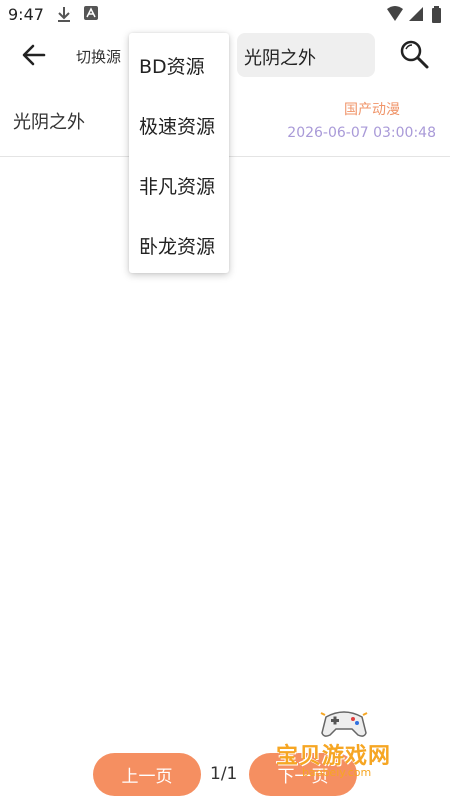 This screenshot has height=800, width=450. I want to click on search-input-value: 光阴之外, so click(280, 58).